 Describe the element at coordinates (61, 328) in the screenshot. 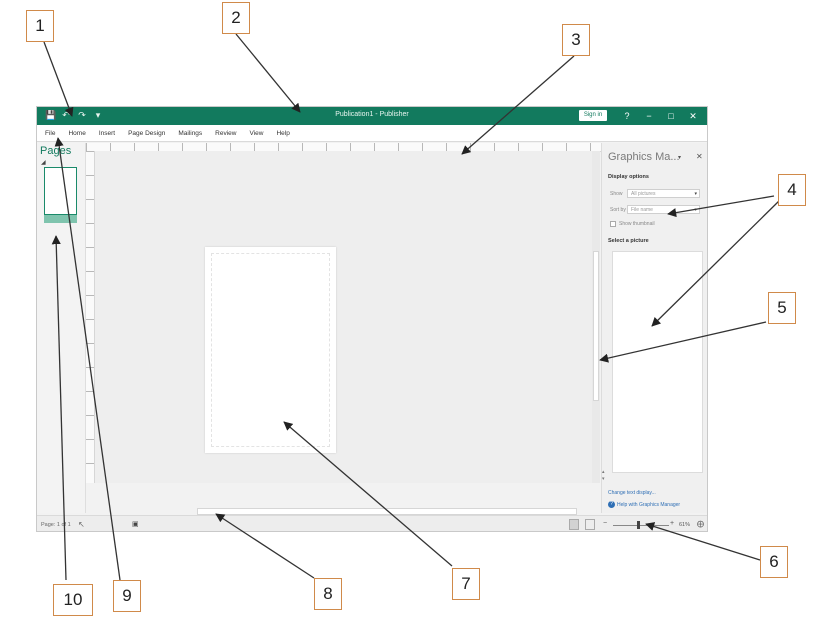

I see `pages-pane: Pages ◢` at that location.